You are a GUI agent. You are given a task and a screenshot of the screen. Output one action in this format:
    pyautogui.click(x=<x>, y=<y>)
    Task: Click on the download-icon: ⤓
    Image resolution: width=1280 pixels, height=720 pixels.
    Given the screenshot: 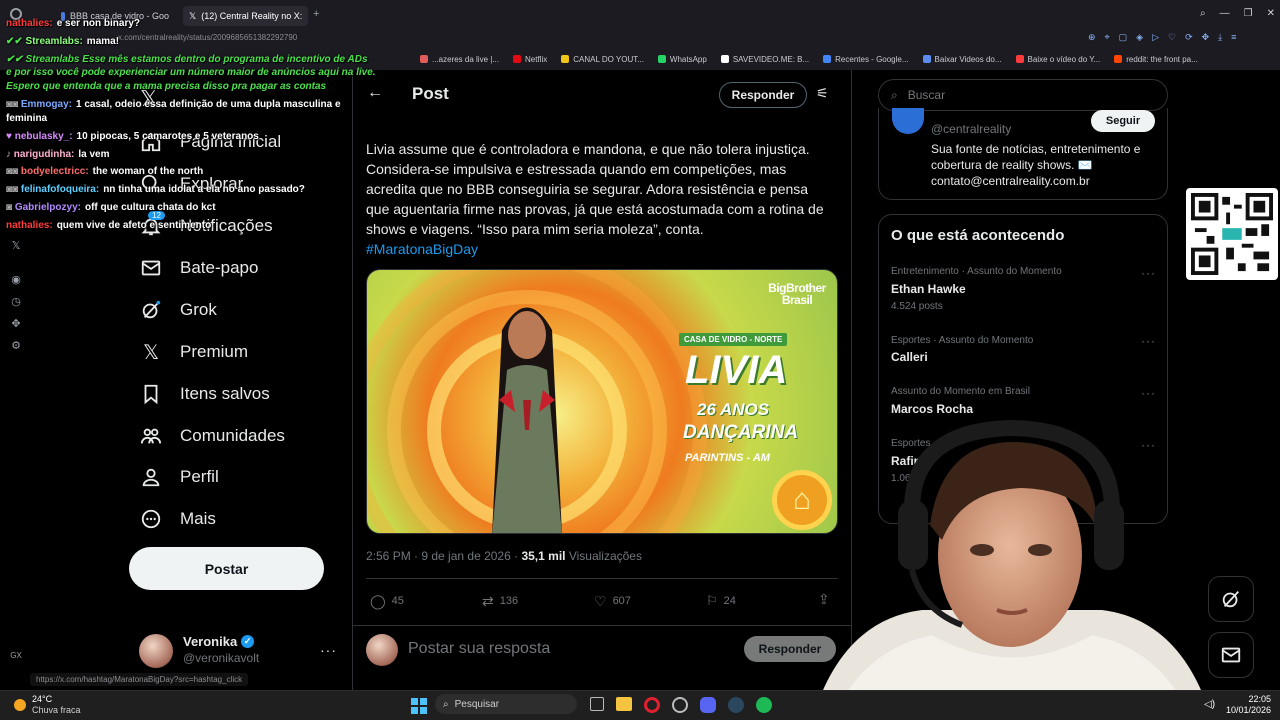 What is the action you would take?
    pyautogui.click(x=1220, y=37)
    